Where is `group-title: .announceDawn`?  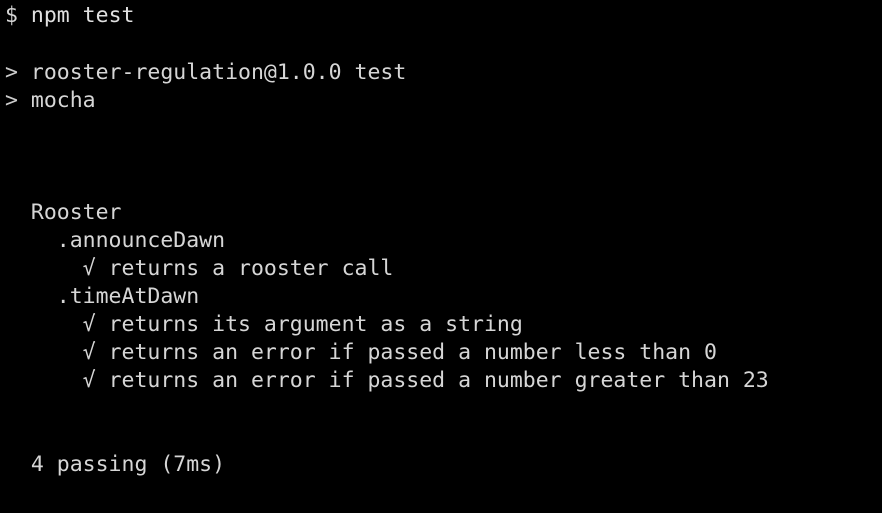 group-title: .announceDawn is located at coordinates (115, 241).